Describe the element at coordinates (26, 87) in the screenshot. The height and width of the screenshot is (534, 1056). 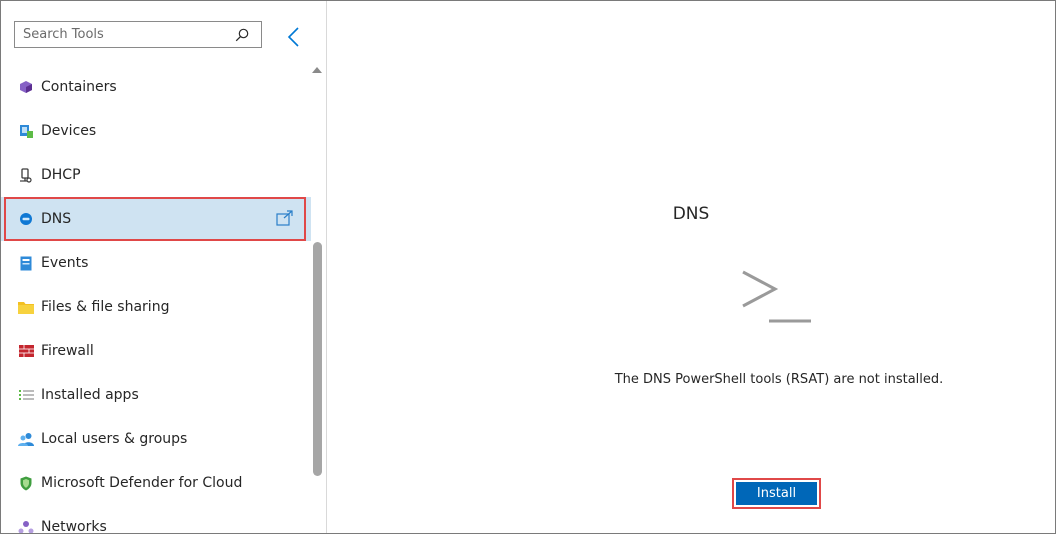
I see `containers-icon` at that location.